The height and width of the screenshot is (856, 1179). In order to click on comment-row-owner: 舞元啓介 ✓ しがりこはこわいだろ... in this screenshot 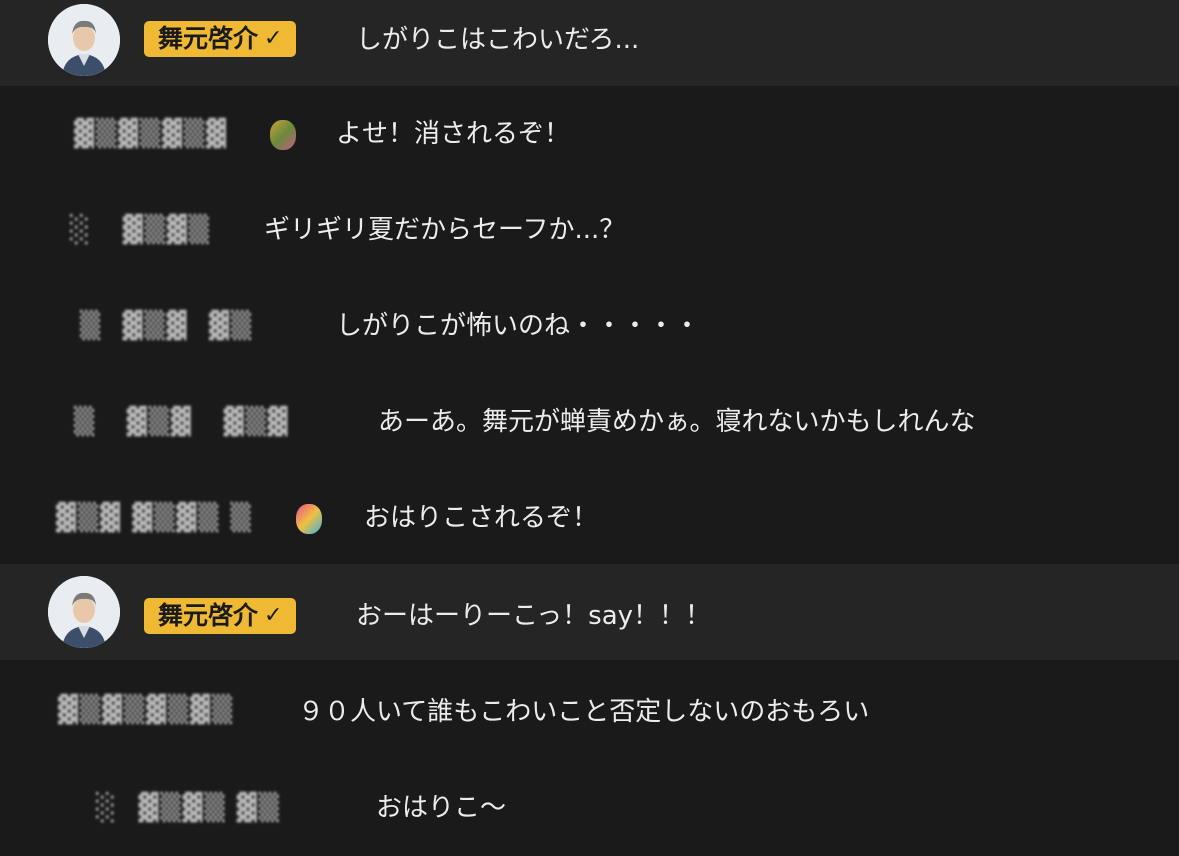, I will do `click(589, 43)`.